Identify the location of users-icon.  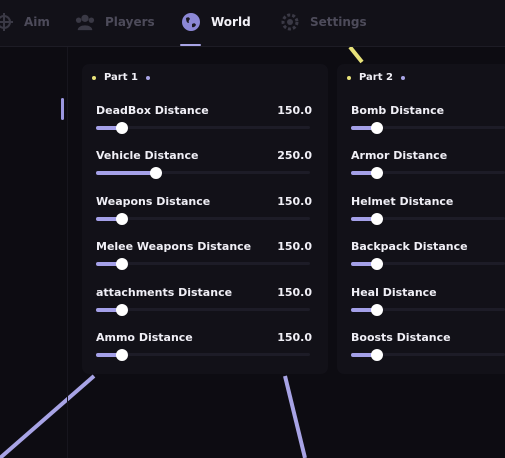
(85, 22).